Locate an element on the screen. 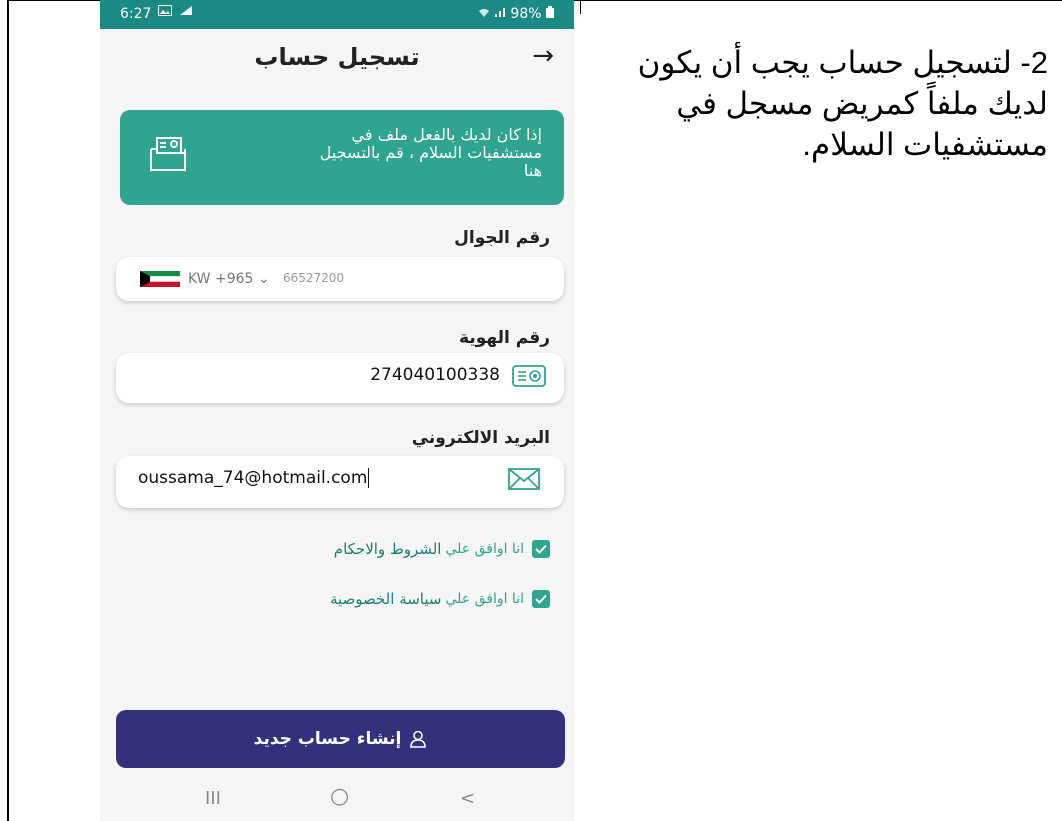  privacy-checkbox-row: انا اوافق علي سياسة الخصوصية is located at coordinates (440, 599).